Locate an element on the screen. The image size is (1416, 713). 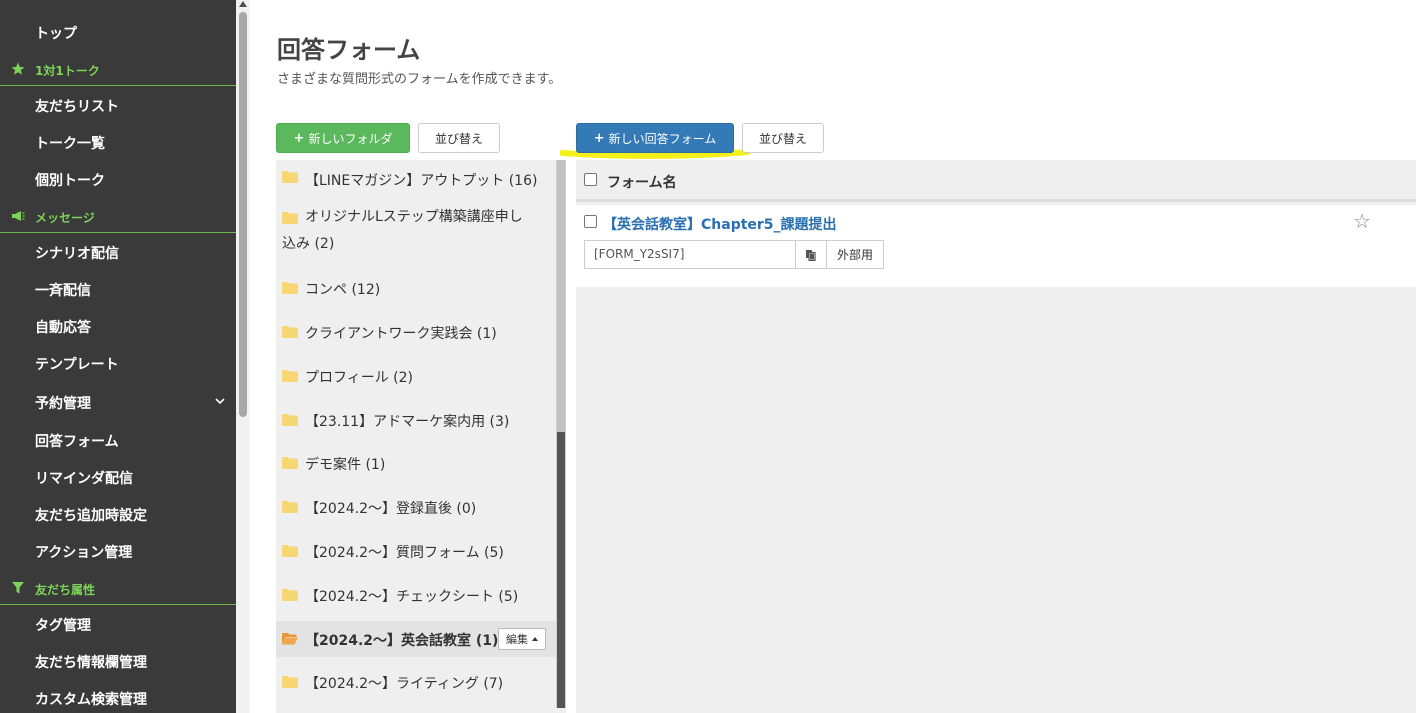
sidebar-section-message: メッセージ is located at coordinates (118, 217).